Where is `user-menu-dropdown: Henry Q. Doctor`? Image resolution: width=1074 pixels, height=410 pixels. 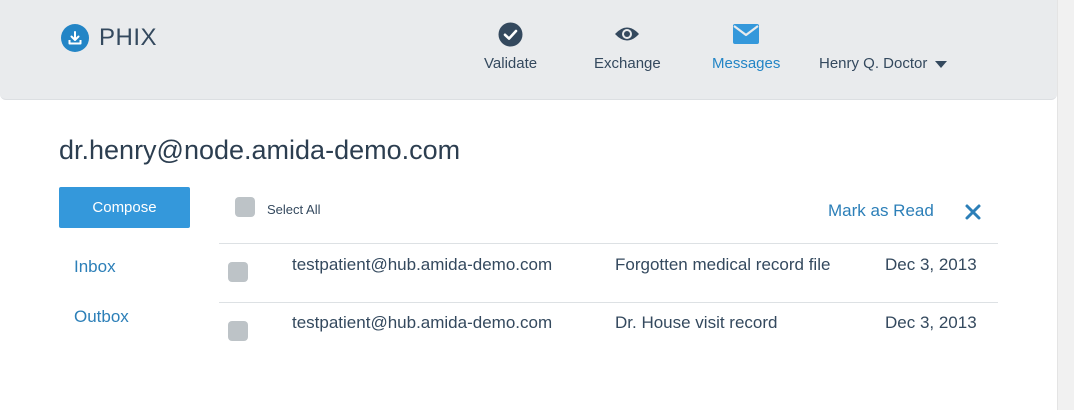
user-menu-dropdown: Henry Q. Doctor is located at coordinates (883, 63).